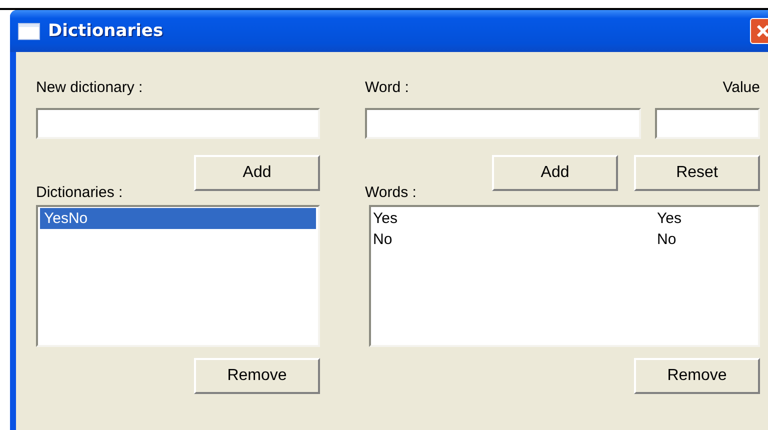 The image size is (768, 430). I want to click on reset-button: Reset, so click(697, 173).